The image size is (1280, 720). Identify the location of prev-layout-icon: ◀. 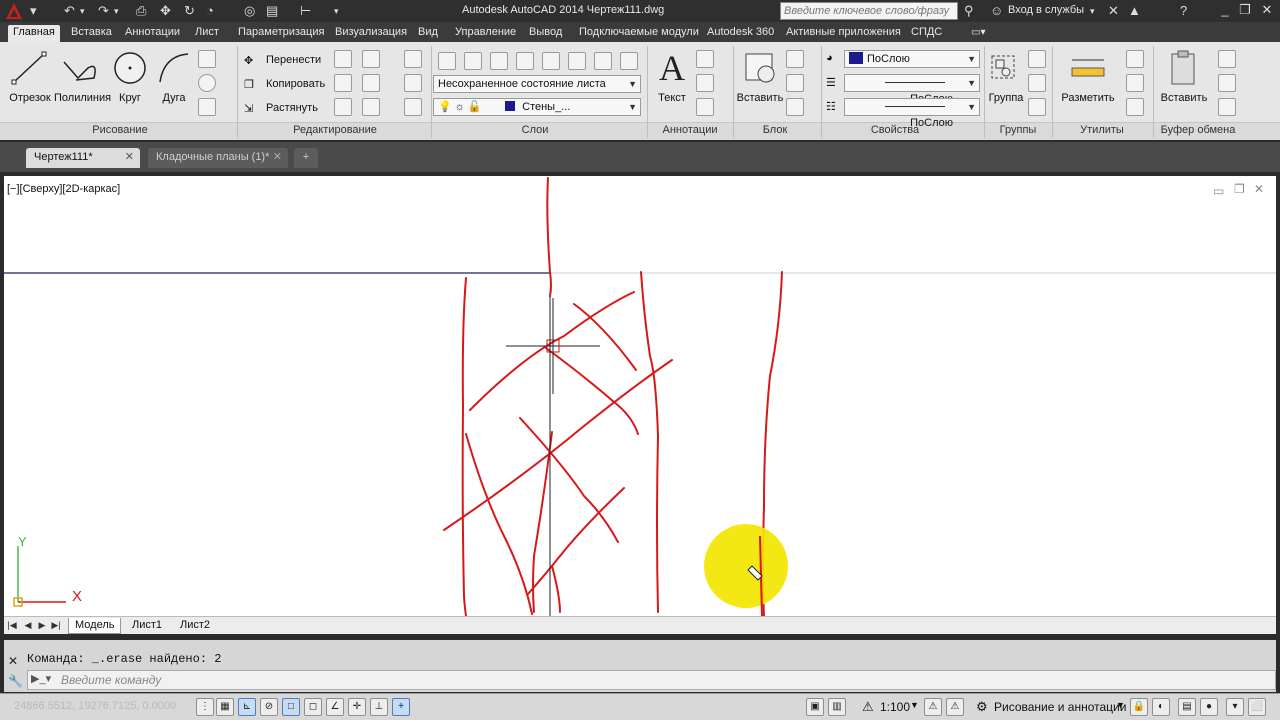
(28, 625).